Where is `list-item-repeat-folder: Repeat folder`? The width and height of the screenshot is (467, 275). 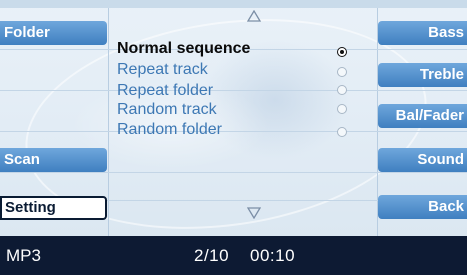 list-item-repeat-folder: Repeat folder is located at coordinates (165, 91).